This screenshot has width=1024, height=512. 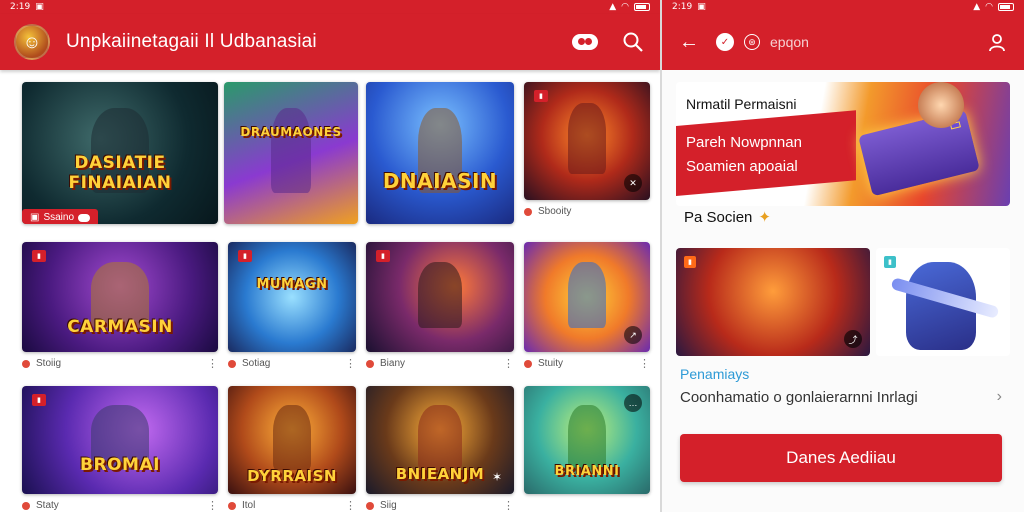 What do you see at coordinates (587, 141) in the screenshot?
I see `game-thumbnail: ▮ ✕` at bounding box center [587, 141].